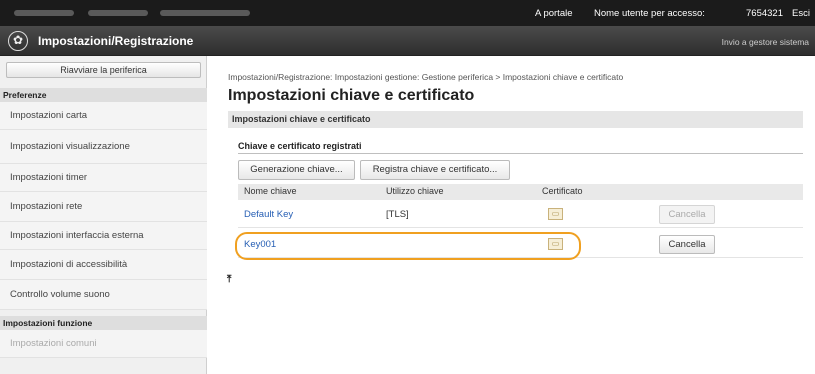 The height and width of the screenshot is (374, 815). I want to click on restart-device-button: Riavviare la periferica, so click(103, 70).